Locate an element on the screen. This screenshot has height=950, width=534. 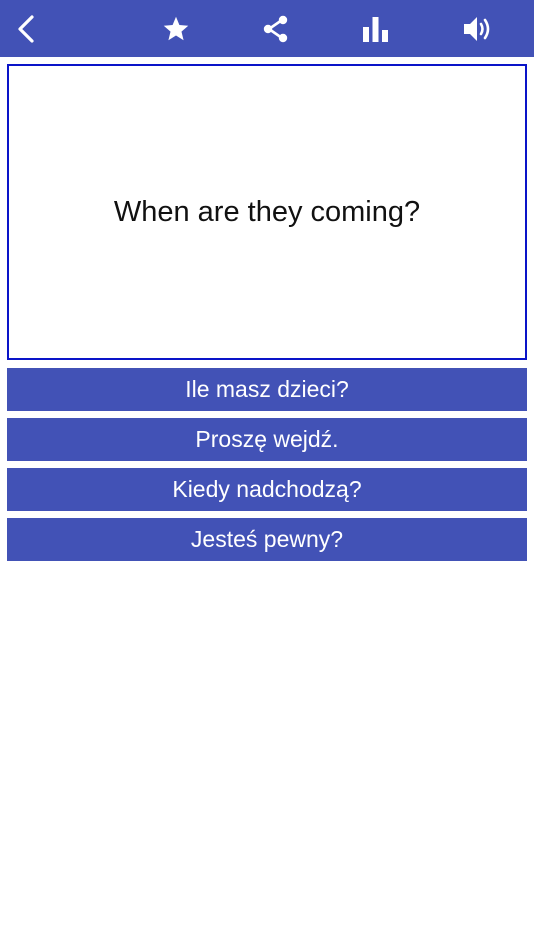
share-icon is located at coordinates (276, 29).